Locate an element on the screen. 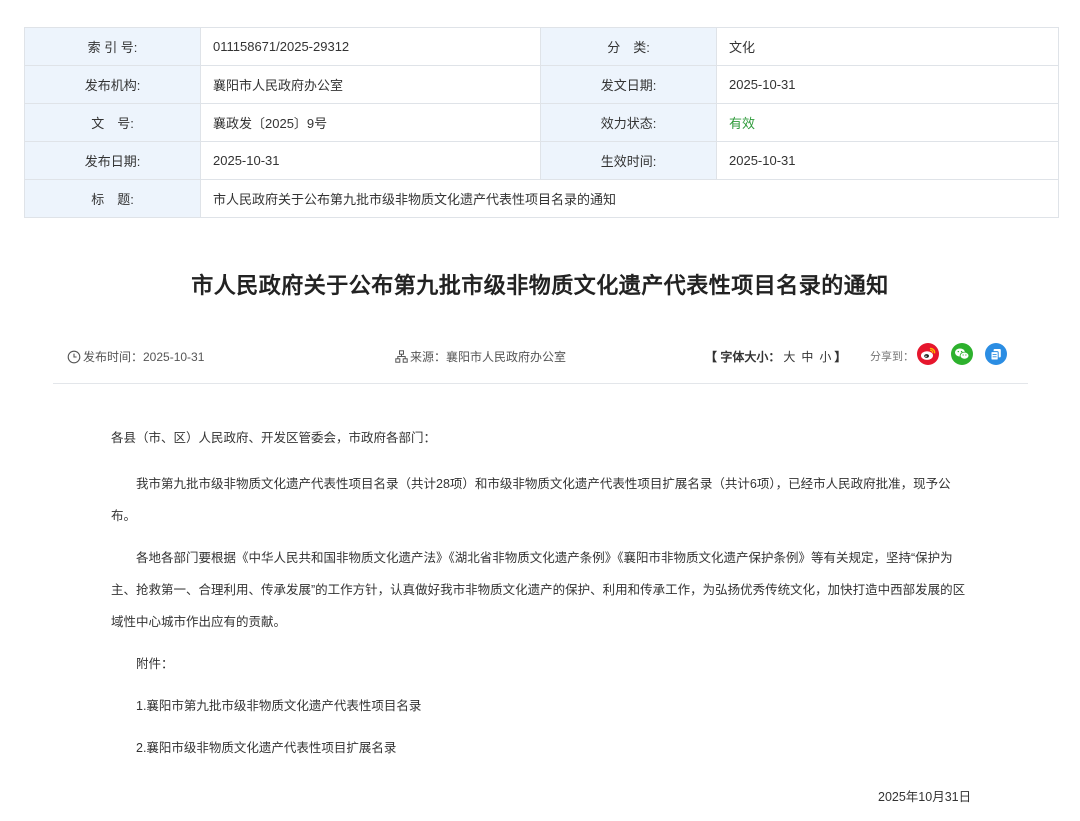 The image size is (1080, 821). effective-date-value: 2025-10-31 is located at coordinates (887, 160).